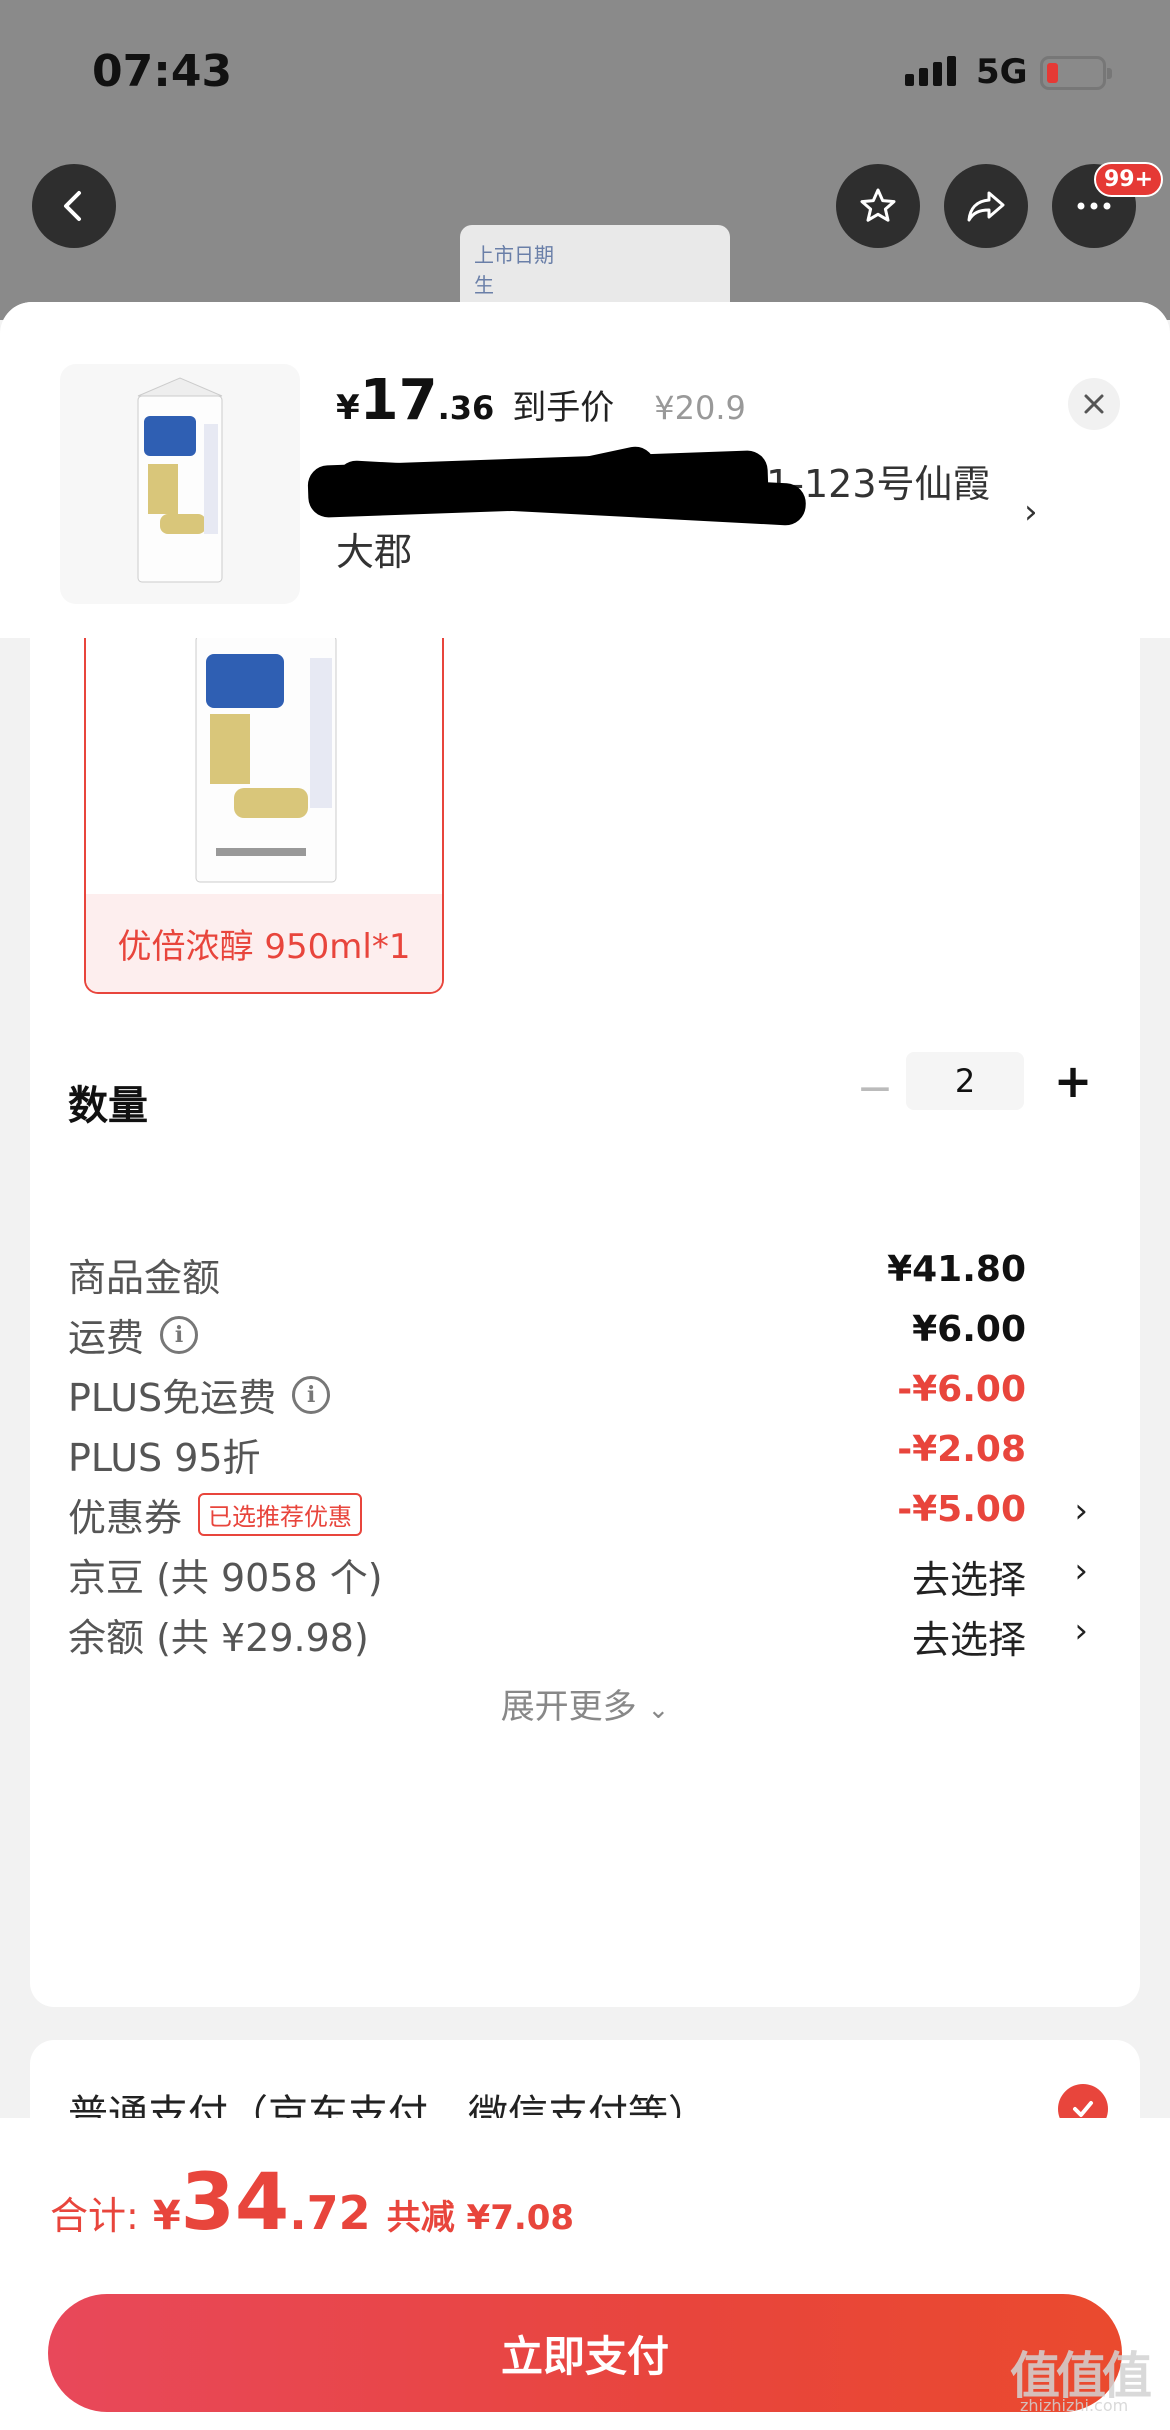 Image resolution: width=1170 pixels, height=2430 pixels. Describe the element at coordinates (225, 1578) in the screenshot. I see `row-label: 京豆 (共 9058 个)` at that location.